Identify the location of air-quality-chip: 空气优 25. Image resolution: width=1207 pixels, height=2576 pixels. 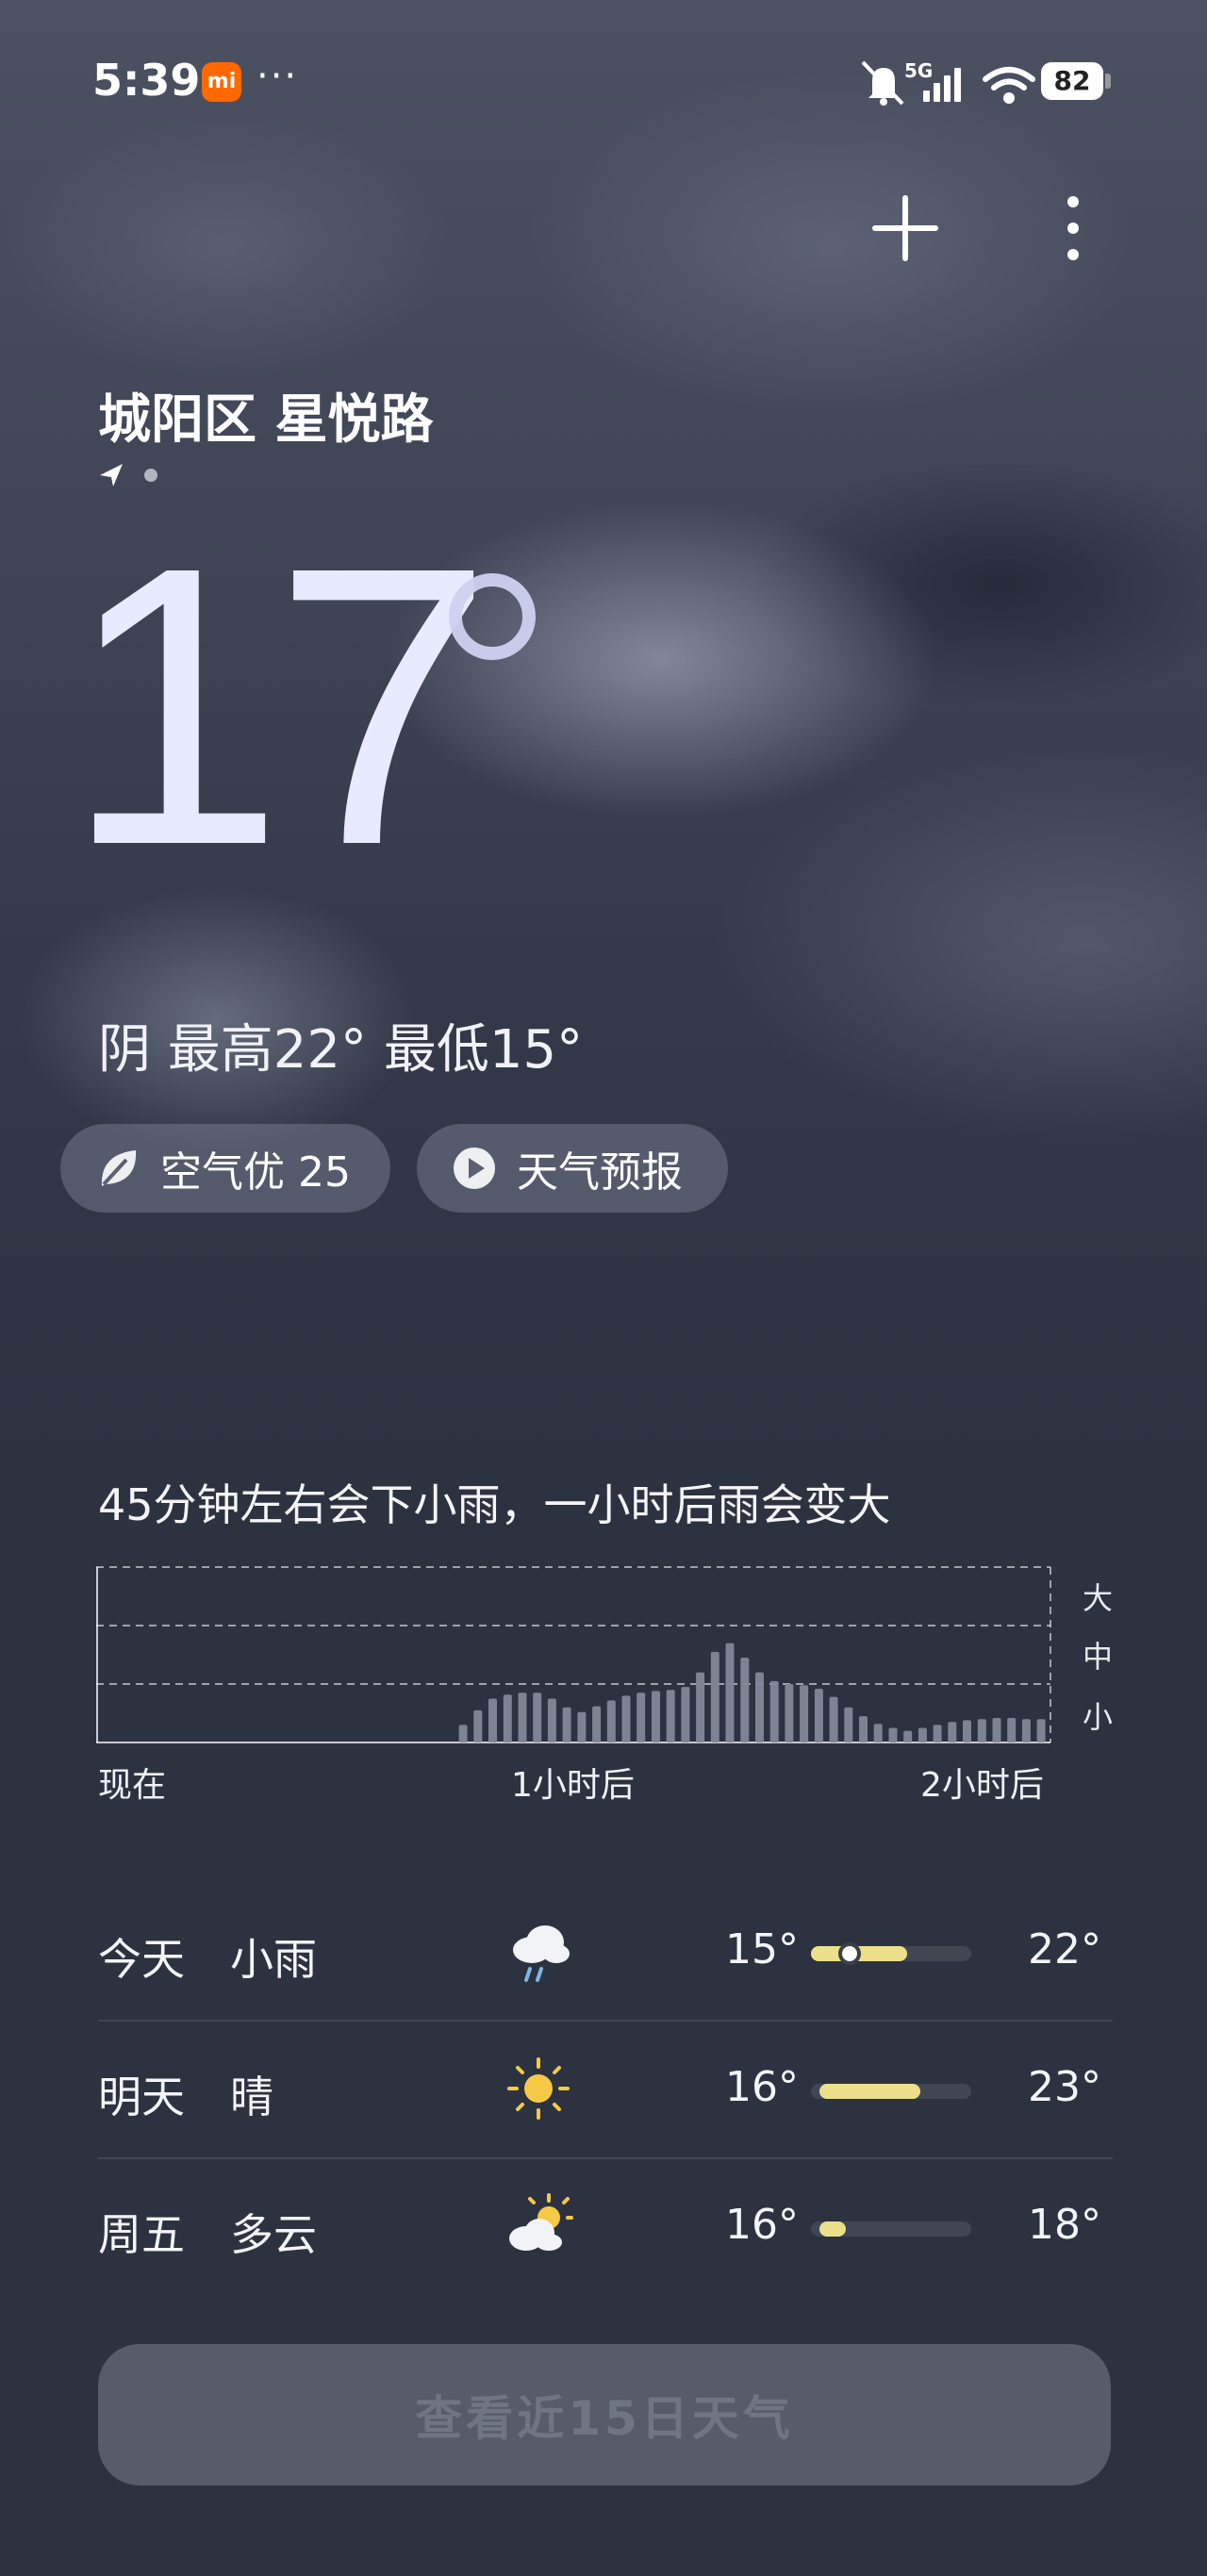
(225, 1168).